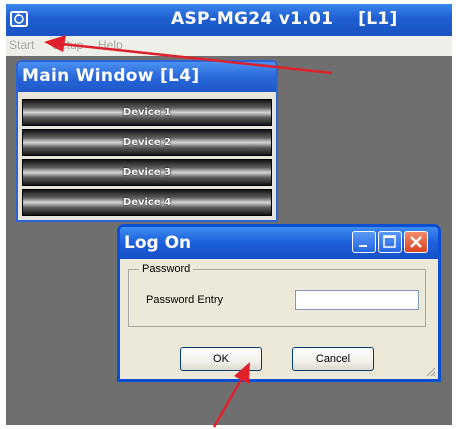 Image resolution: width=456 pixels, height=429 pixels. I want to click on logon-title: Log On, so click(158, 243).